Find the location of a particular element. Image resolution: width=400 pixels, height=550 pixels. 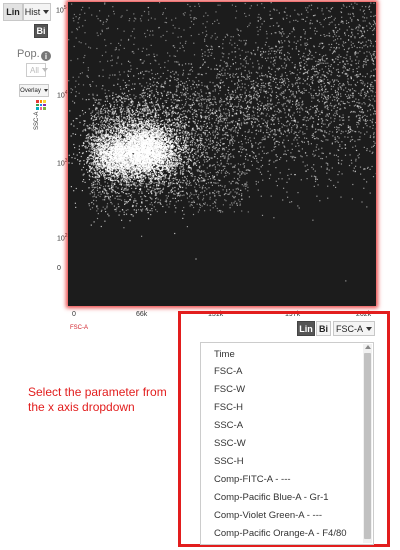

chevron-down-icon is located at coordinates (46, 12).